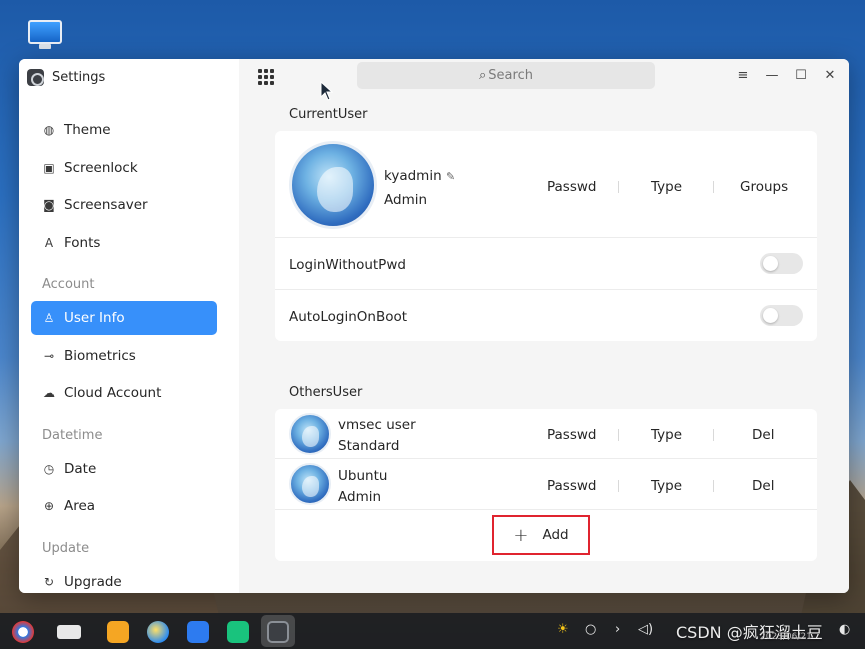  What do you see at coordinates (87, 130) in the screenshot?
I see `sidebar-item-label: Theme` at bounding box center [87, 130].